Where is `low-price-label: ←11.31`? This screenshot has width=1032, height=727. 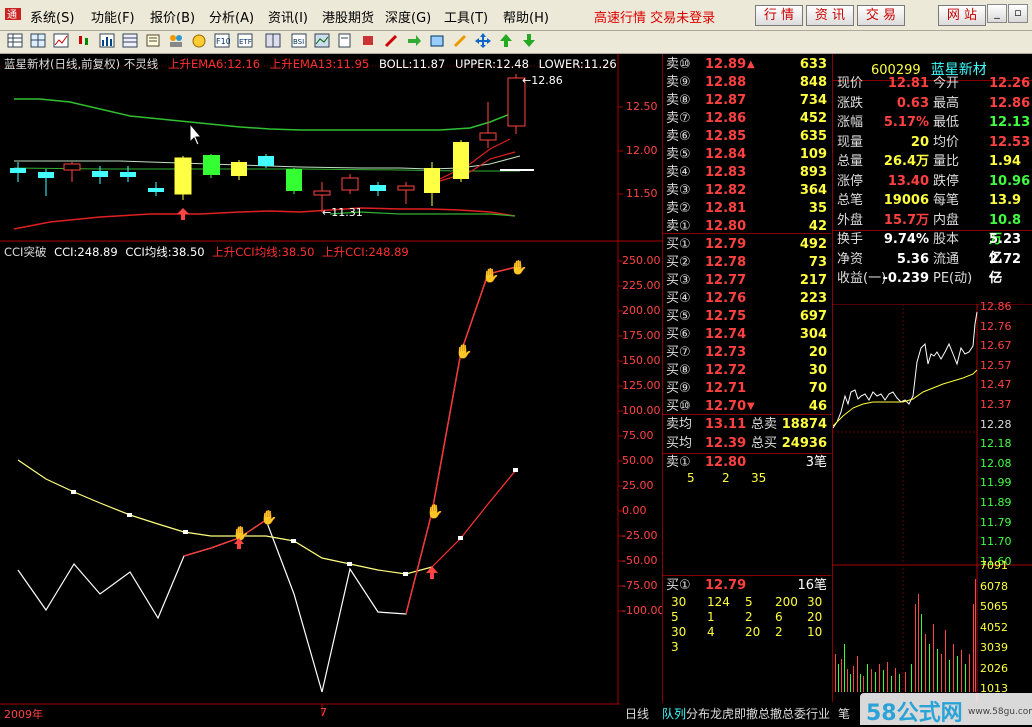
low-price-label: ←11.31 is located at coordinates (342, 212).